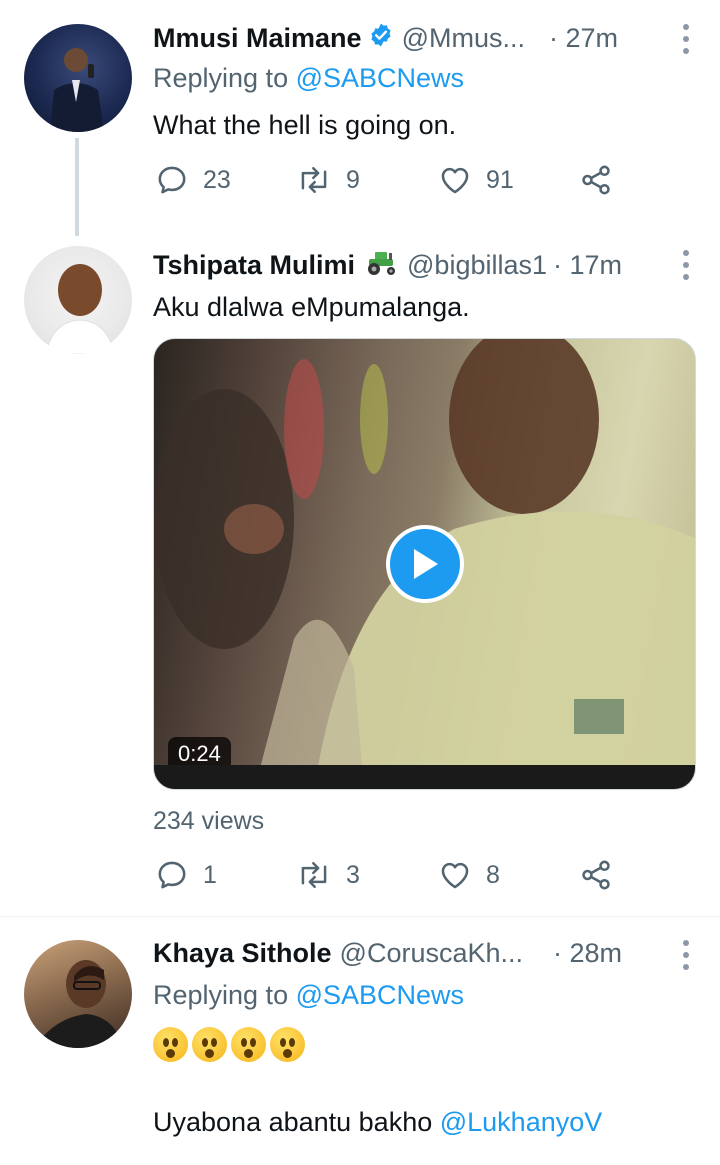 The height and width of the screenshot is (1165, 720). I want to click on timestamp: · 27m, so click(583, 38).